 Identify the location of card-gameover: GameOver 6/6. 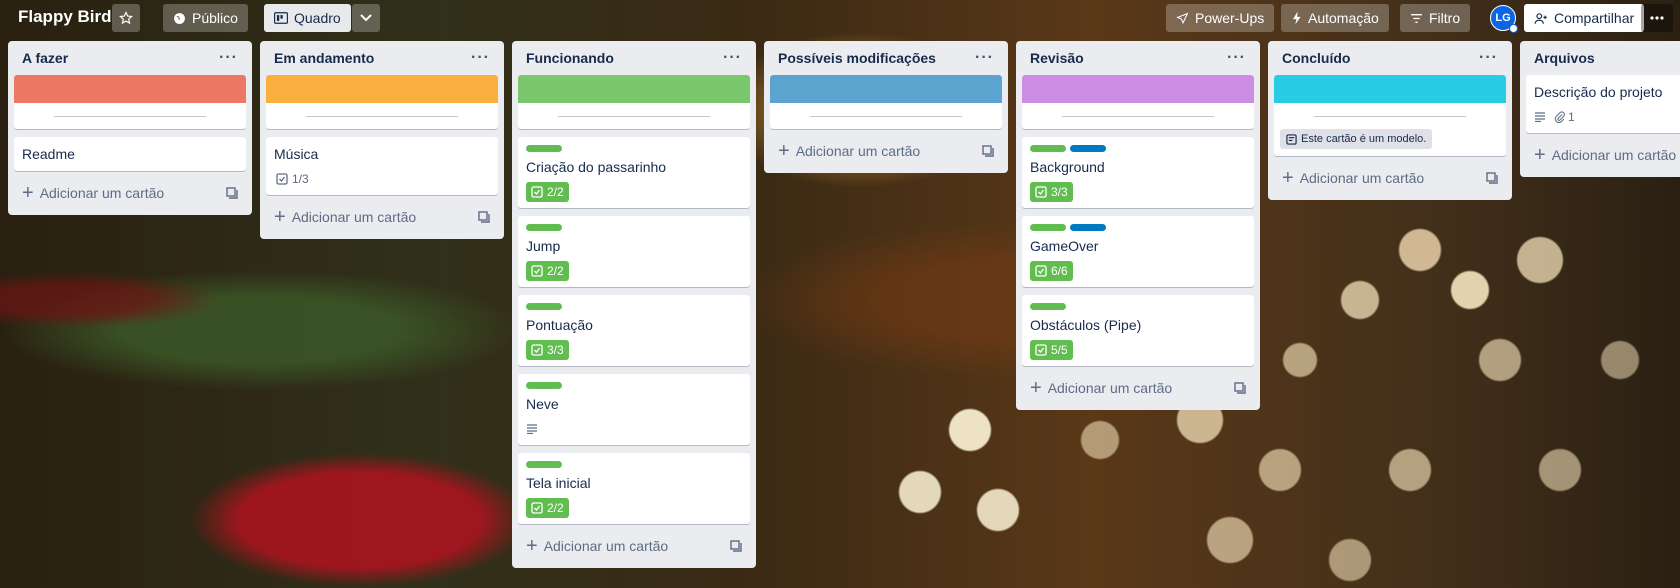
(1138, 251).